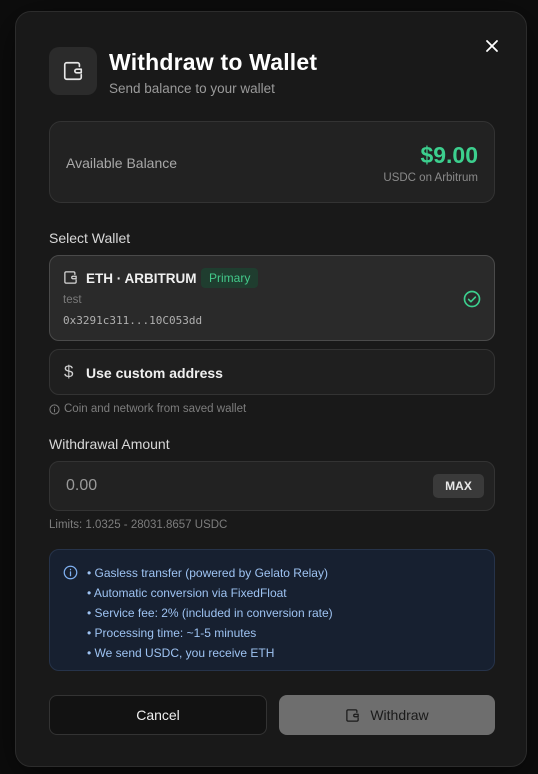 Image resolution: width=538 pixels, height=774 pixels. Describe the element at coordinates (472, 301) in the screenshot. I see `check-circle-icon` at that location.